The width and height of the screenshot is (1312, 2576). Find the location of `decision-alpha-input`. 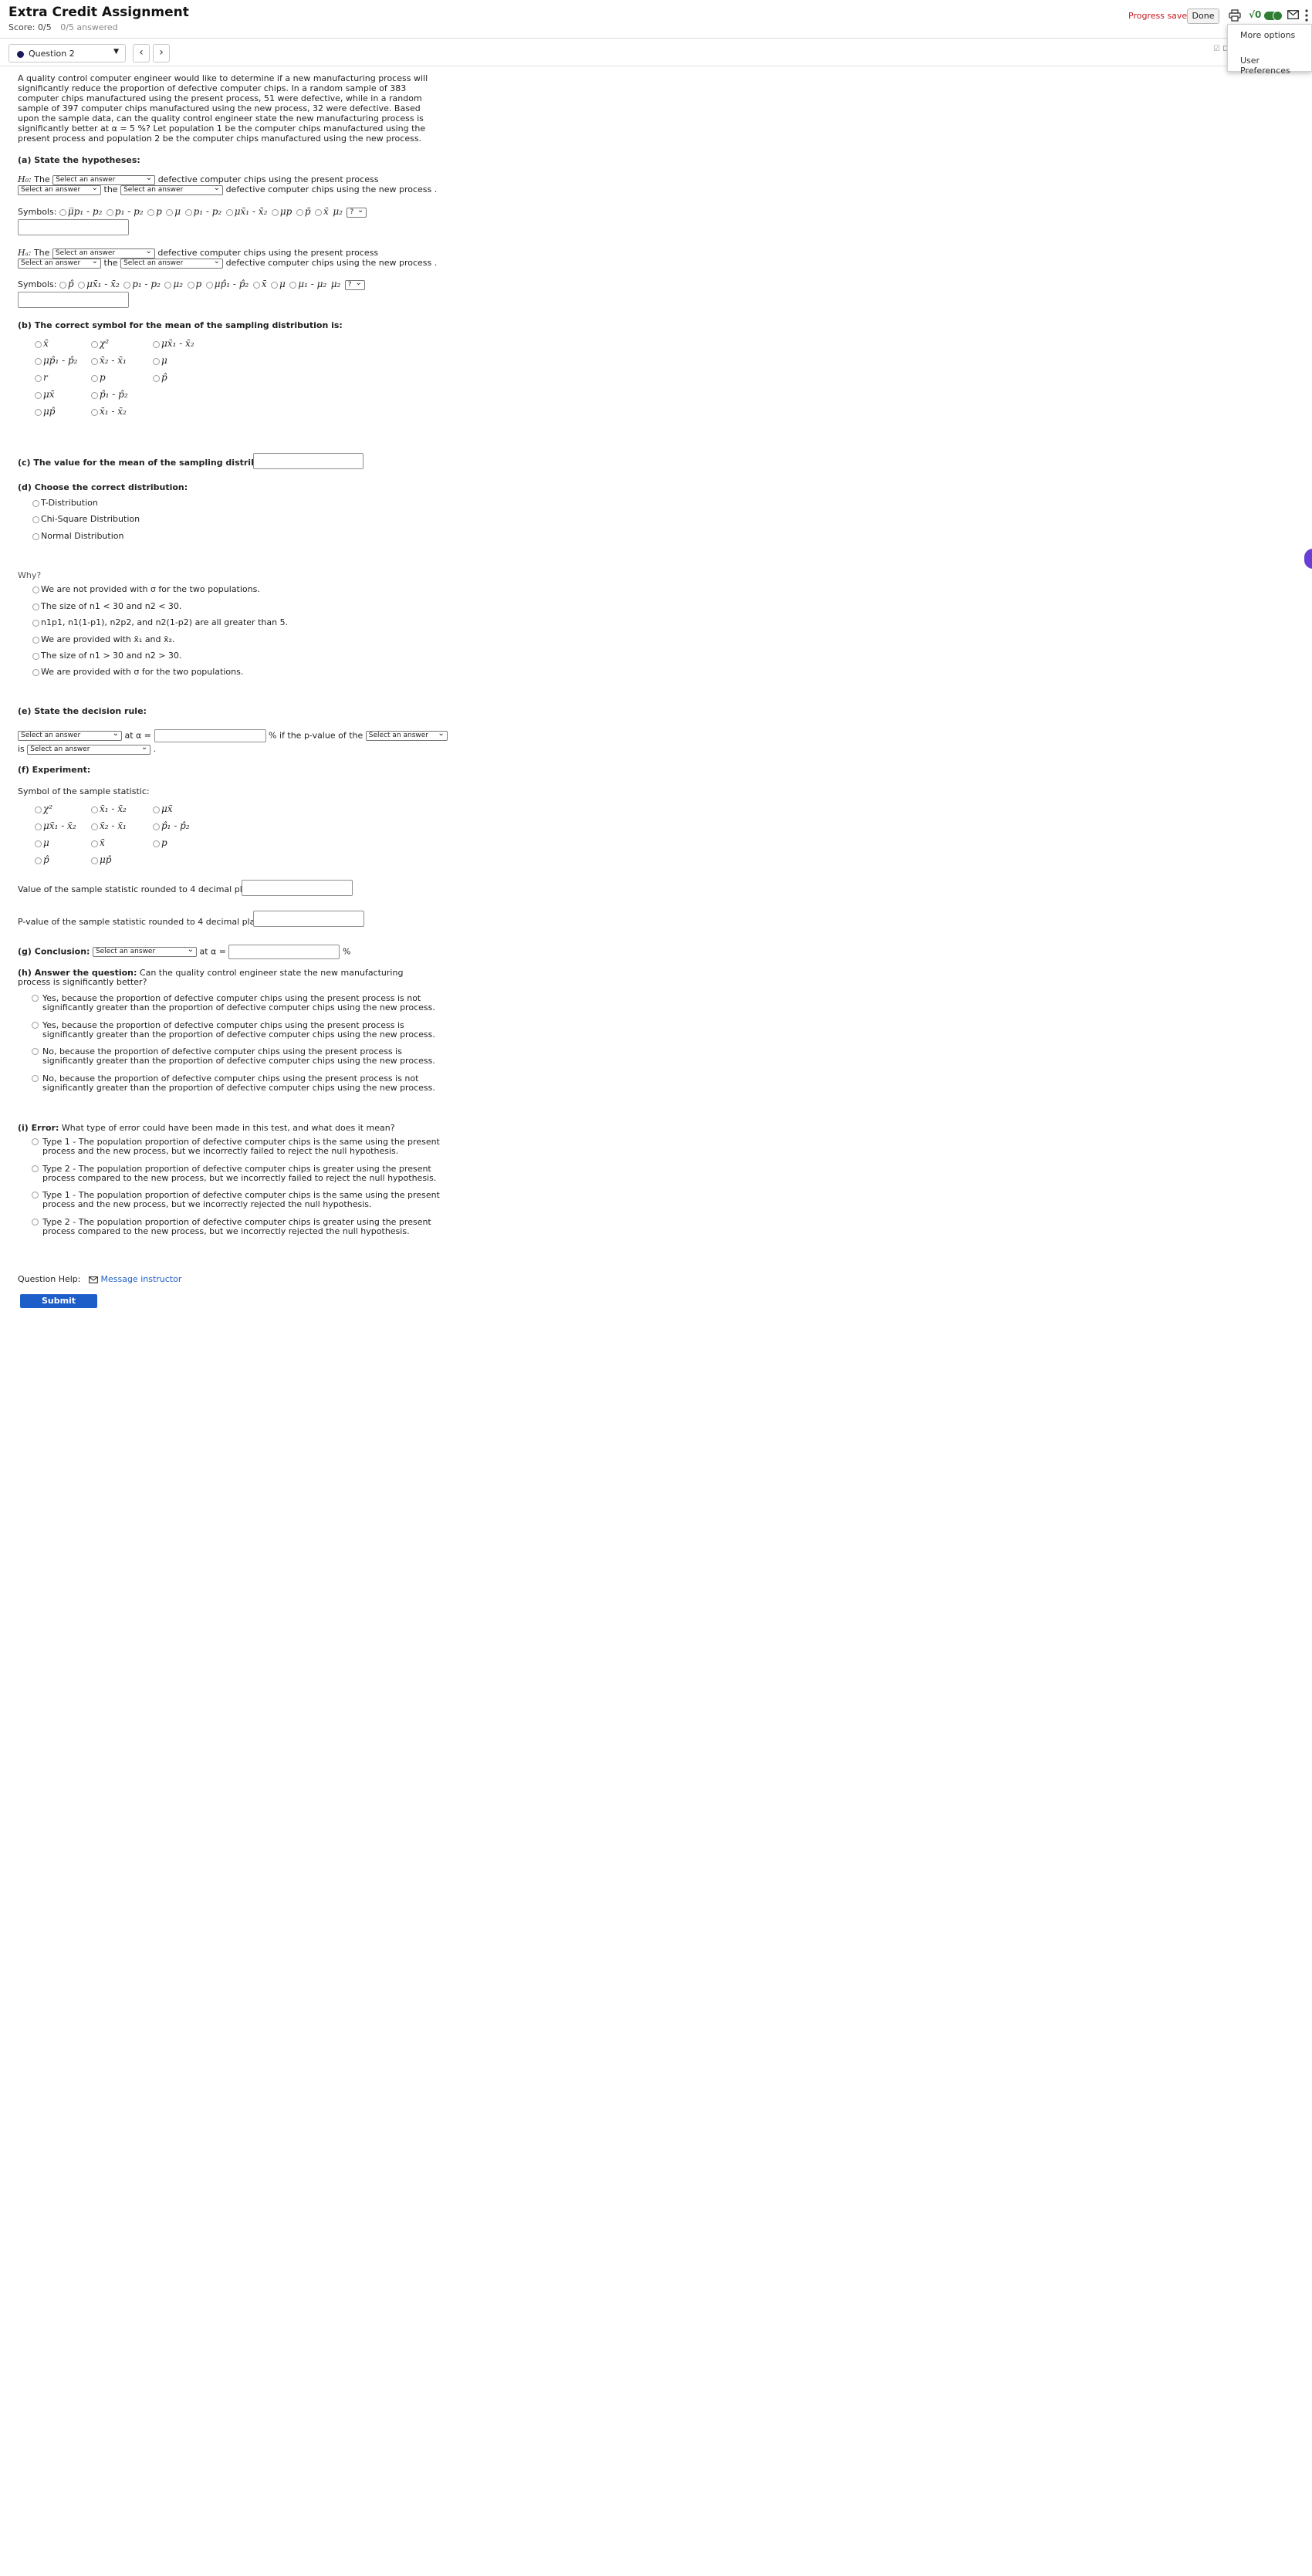

decision-alpha-input is located at coordinates (210, 735).